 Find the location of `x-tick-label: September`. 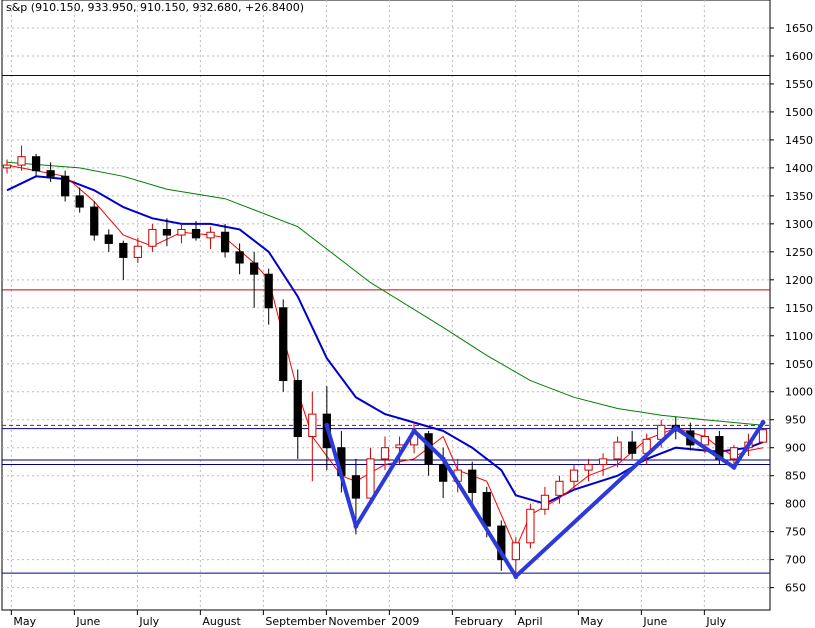

x-tick-label: September is located at coordinates (295, 621).